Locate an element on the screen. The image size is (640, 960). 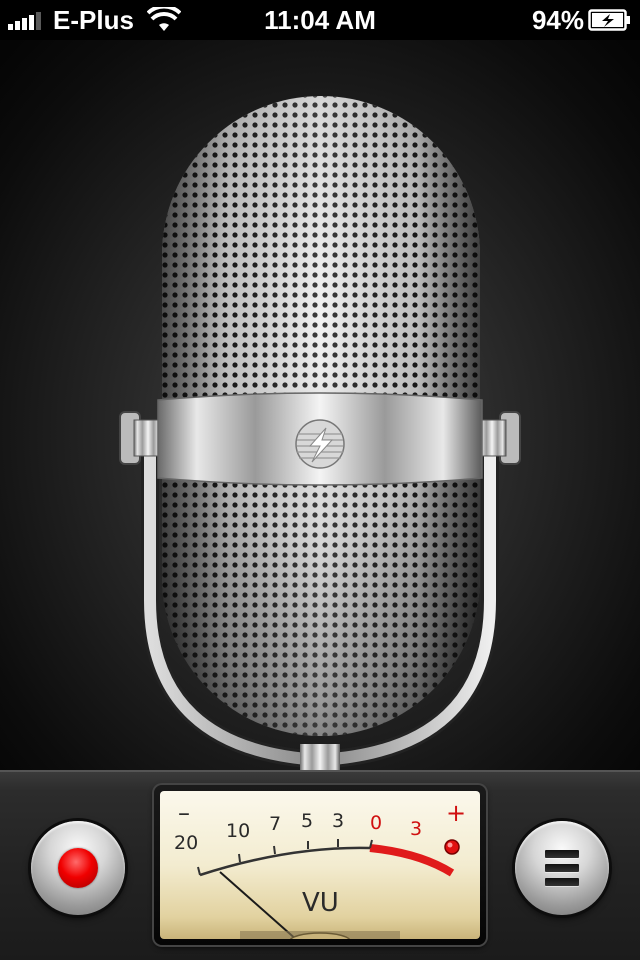
vu-minus-label: – is located at coordinates (184, 813).